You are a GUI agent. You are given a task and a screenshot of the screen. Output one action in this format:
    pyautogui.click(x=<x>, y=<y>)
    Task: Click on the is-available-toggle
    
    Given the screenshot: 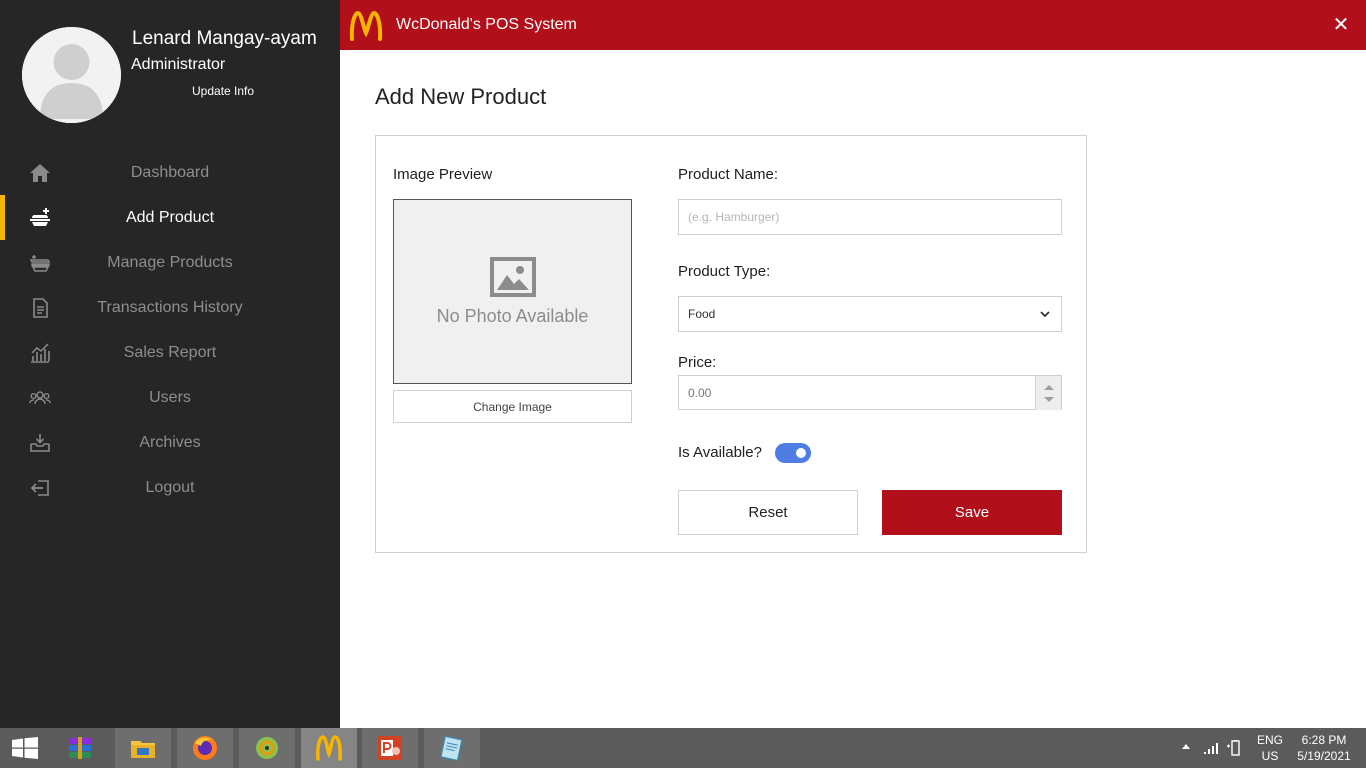 What is the action you would take?
    pyautogui.click(x=793, y=453)
    